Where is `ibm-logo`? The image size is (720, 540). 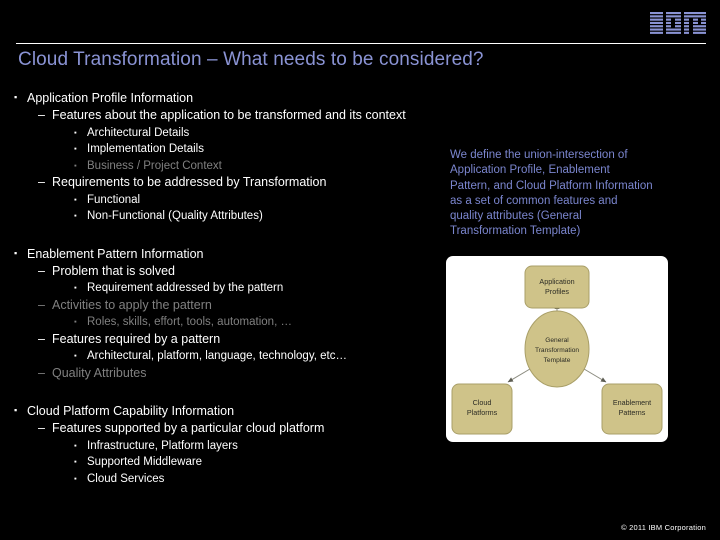 ibm-logo is located at coordinates (678, 23).